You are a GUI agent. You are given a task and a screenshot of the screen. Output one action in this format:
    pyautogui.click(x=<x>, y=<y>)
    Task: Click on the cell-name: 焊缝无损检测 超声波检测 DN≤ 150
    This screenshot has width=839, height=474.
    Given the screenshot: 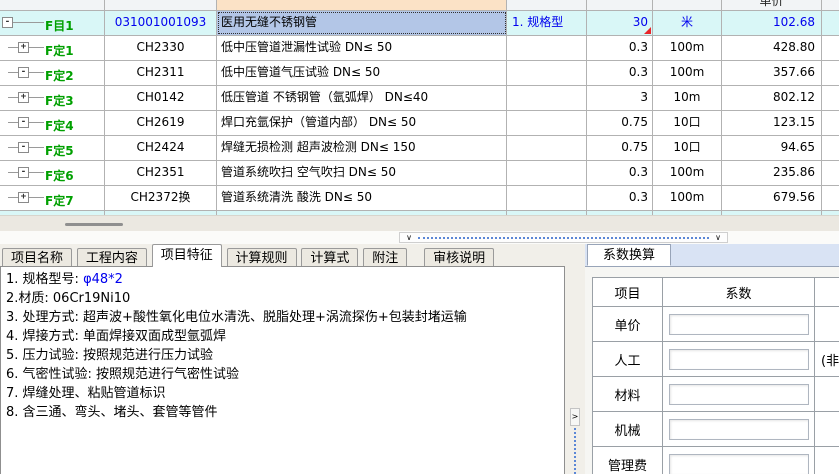 What is the action you would take?
    pyautogui.click(x=362, y=148)
    